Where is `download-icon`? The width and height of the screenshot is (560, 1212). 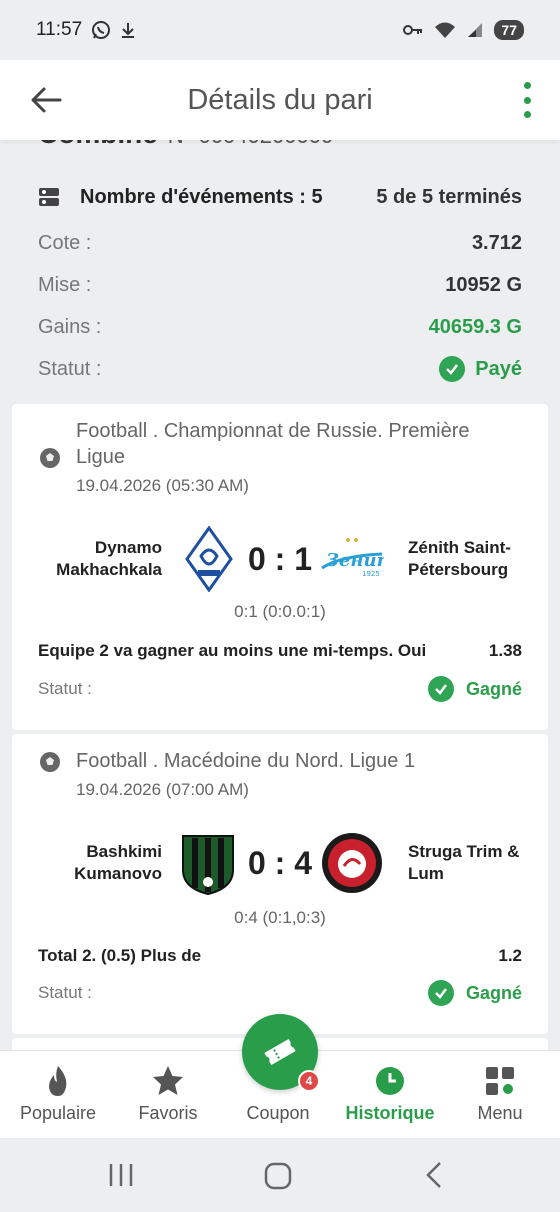
download-icon is located at coordinates (128, 30).